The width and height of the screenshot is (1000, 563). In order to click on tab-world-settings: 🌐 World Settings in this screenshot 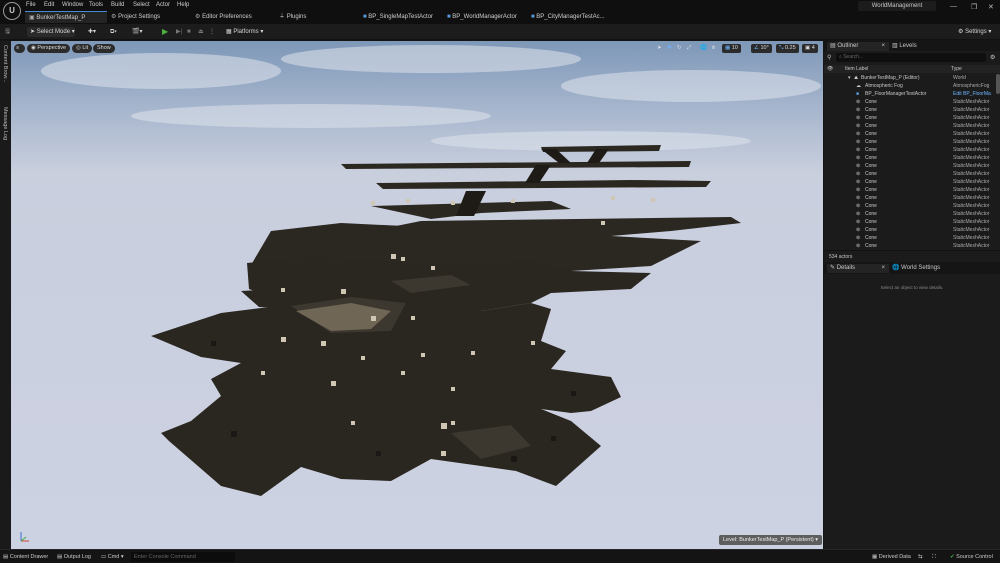, I will do `click(916, 268)`.